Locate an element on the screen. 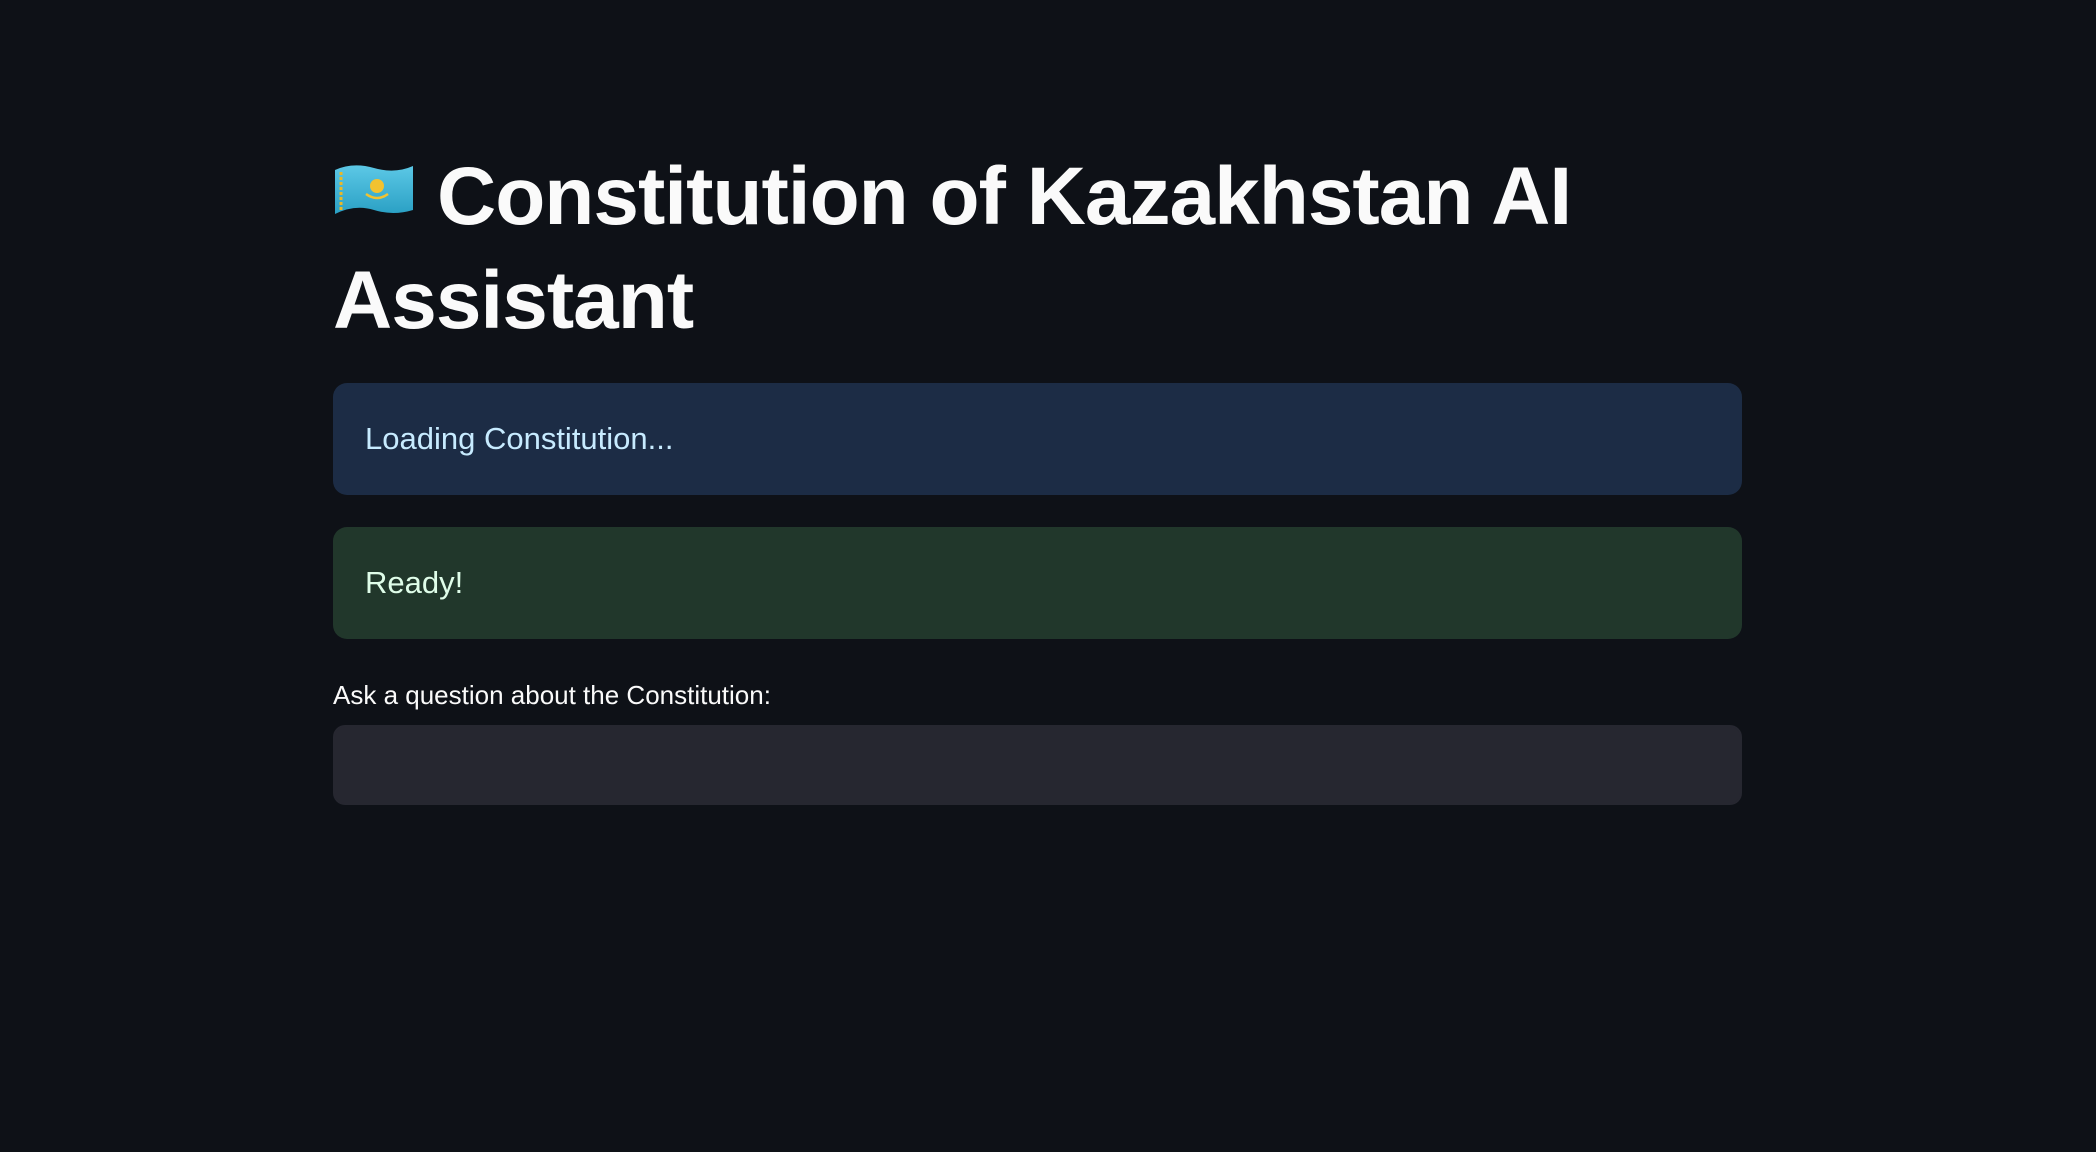 This screenshot has height=1152, width=2096. ready-status-alert: Ready! is located at coordinates (1037, 583).